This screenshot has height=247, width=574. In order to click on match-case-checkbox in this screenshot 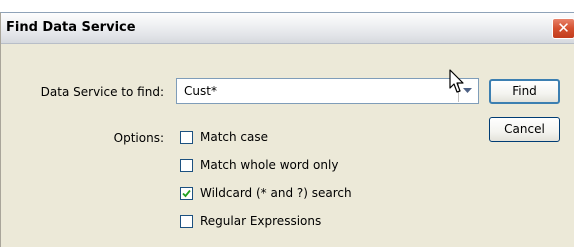, I will do `click(186, 137)`.